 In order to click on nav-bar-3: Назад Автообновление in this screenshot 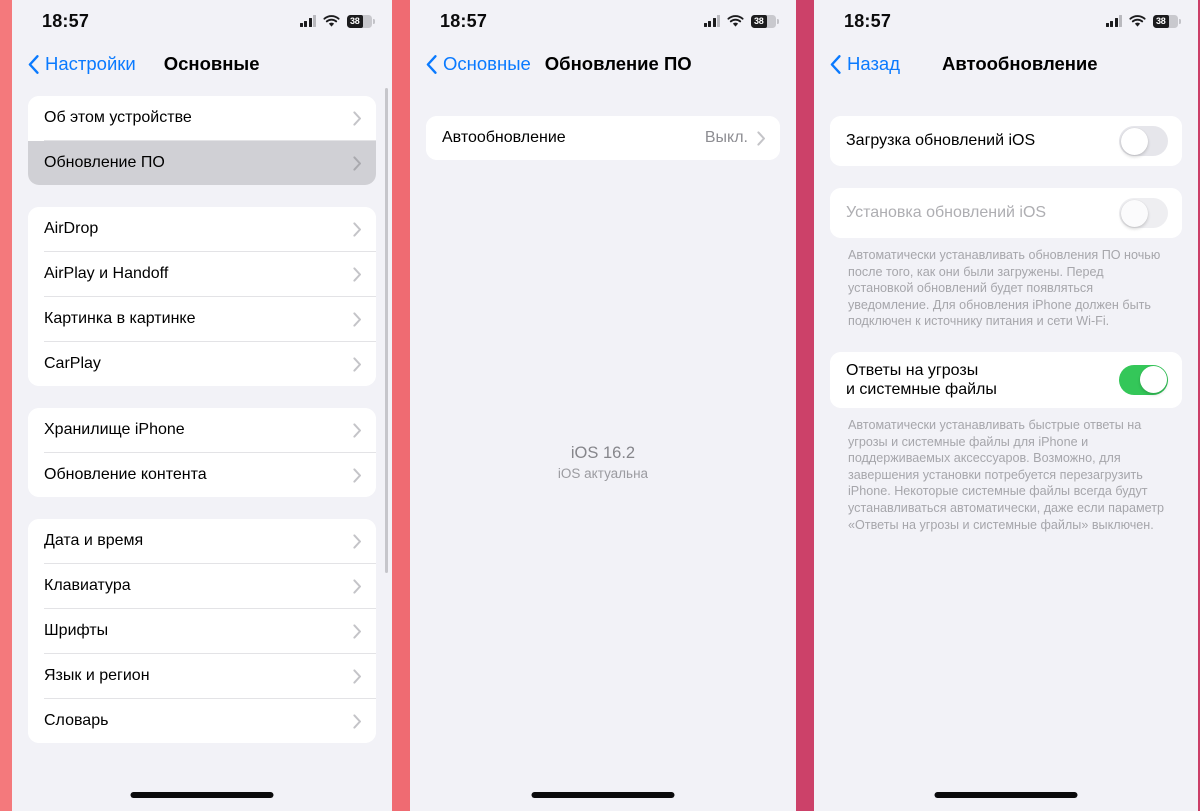, I will do `click(1006, 64)`.